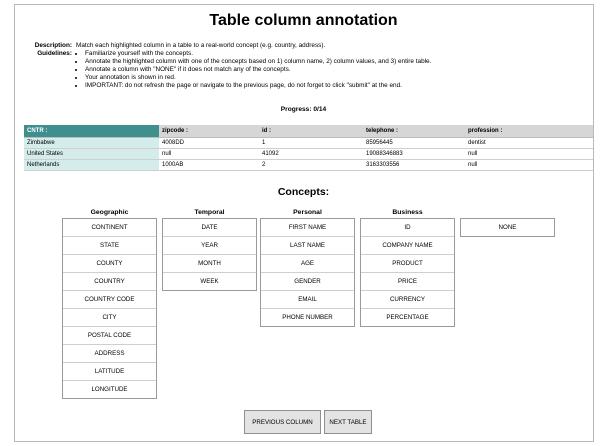 The width and height of the screenshot is (607, 446). What do you see at coordinates (109, 354) in the screenshot?
I see `concept-option-address: ADDRESS` at bounding box center [109, 354].